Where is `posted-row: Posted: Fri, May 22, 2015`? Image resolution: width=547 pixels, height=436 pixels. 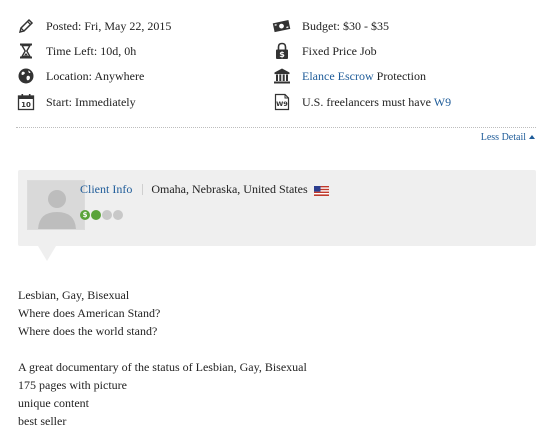 posted-row: Posted: Fri, May 22, 2015 is located at coordinates (93, 26).